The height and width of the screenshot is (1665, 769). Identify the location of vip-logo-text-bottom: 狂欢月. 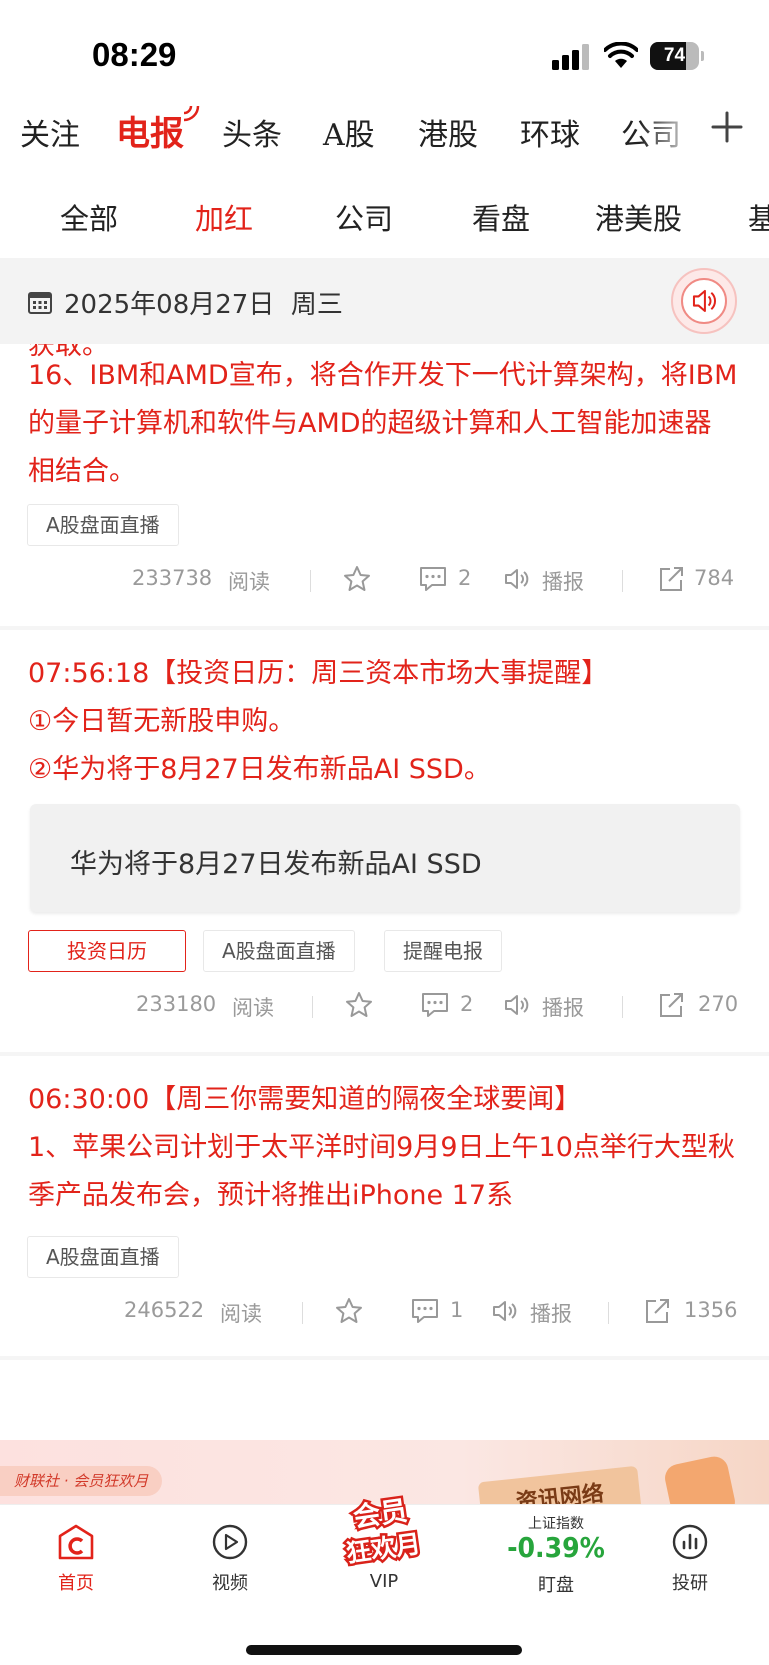
(383, 1548).